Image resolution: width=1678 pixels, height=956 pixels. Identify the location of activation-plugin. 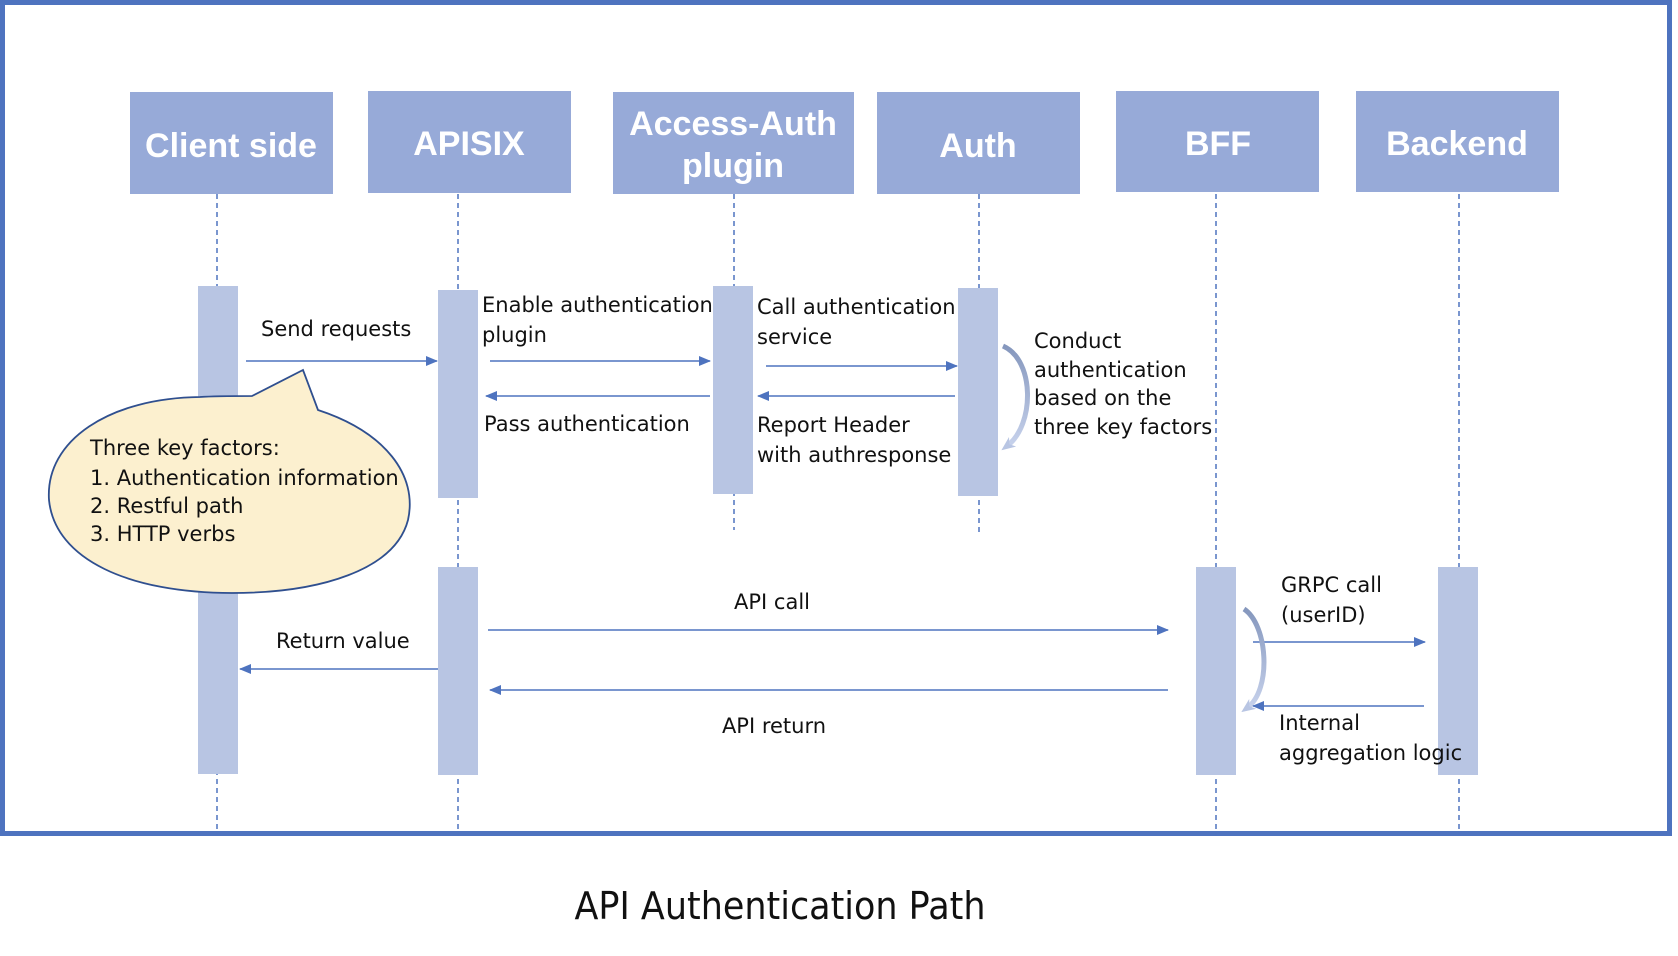
(733, 390).